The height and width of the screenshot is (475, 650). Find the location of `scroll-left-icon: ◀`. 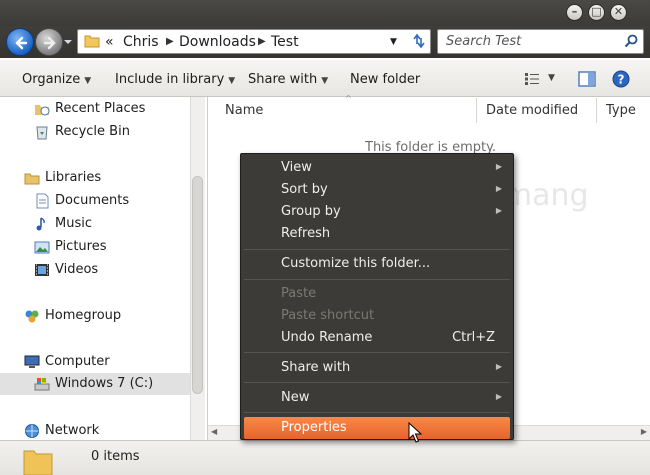

scroll-left-icon: ◀ is located at coordinates (214, 431).